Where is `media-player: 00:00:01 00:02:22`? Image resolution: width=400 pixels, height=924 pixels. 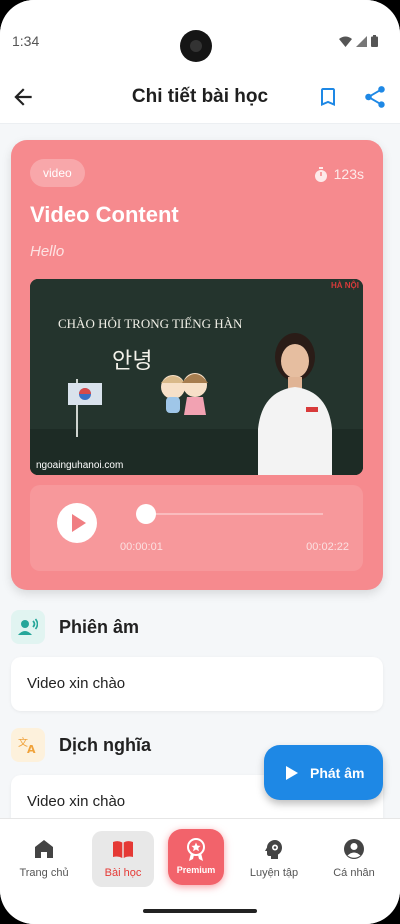
media-player: 00:00:01 00:02:22 is located at coordinates (196, 528).